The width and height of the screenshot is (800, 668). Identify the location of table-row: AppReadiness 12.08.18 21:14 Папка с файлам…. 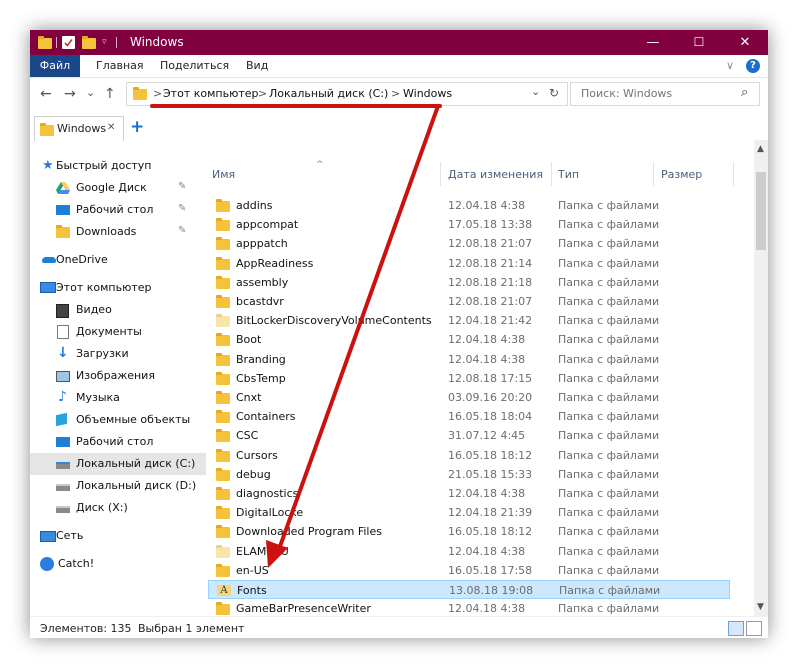
(469, 263).